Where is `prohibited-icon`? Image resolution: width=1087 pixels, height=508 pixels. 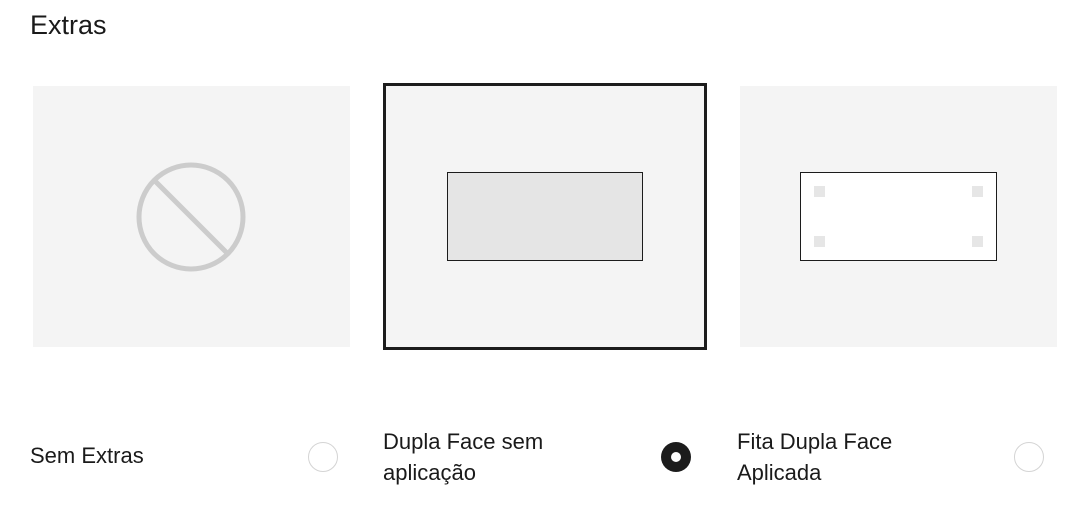 prohibited-icon is located at coordinates (191, 217).